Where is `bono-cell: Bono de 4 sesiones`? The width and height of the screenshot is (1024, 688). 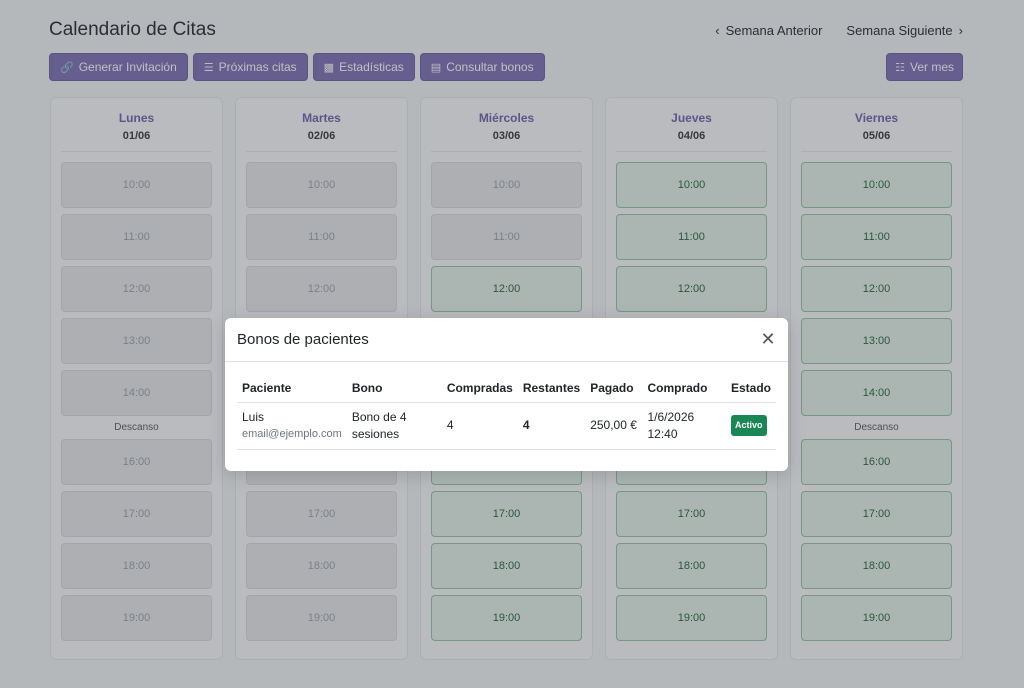
bono-cell: Bono de 4 sesiones is located at coordinates (394, 426).